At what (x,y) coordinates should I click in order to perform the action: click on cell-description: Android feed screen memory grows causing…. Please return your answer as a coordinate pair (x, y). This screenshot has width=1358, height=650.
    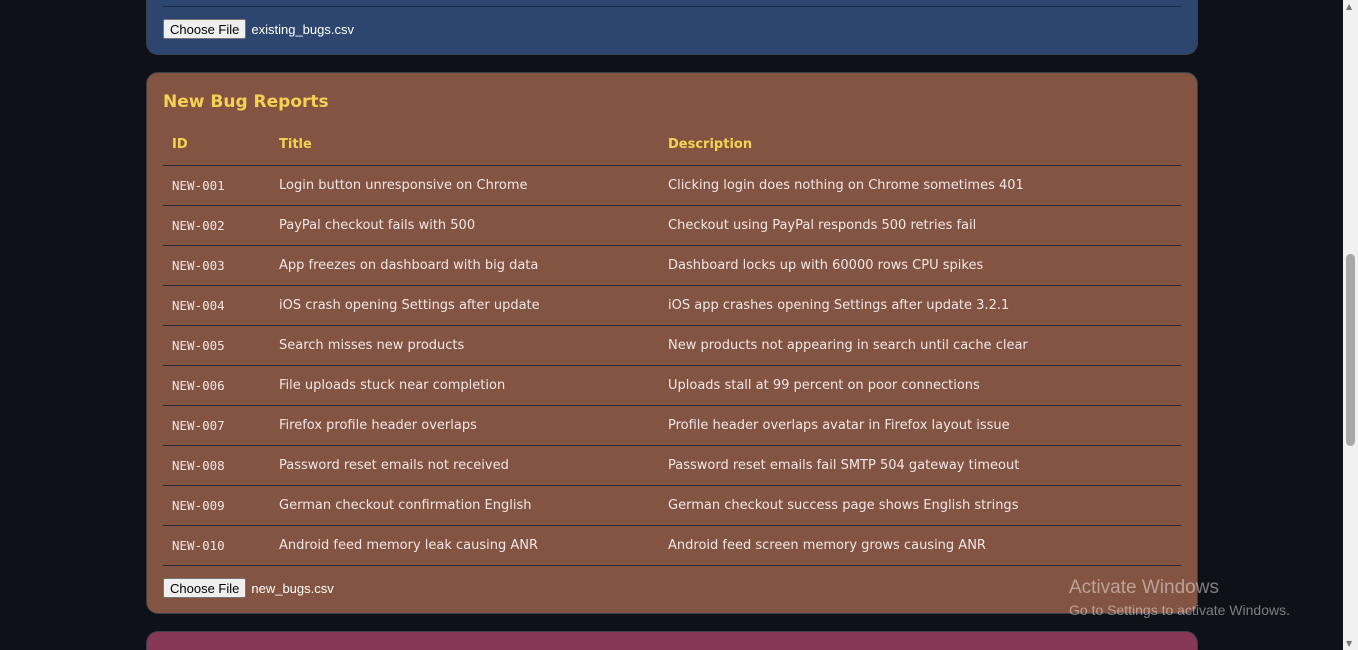
    Looking at the image, I should click on (920, 545).